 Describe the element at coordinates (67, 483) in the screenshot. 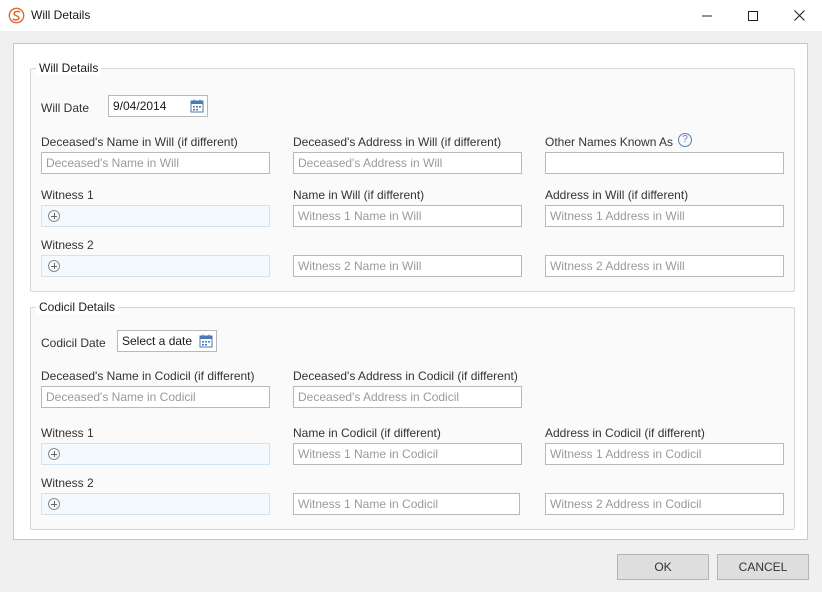

I see `codicil-witness2-label: Witness 2` at that location.